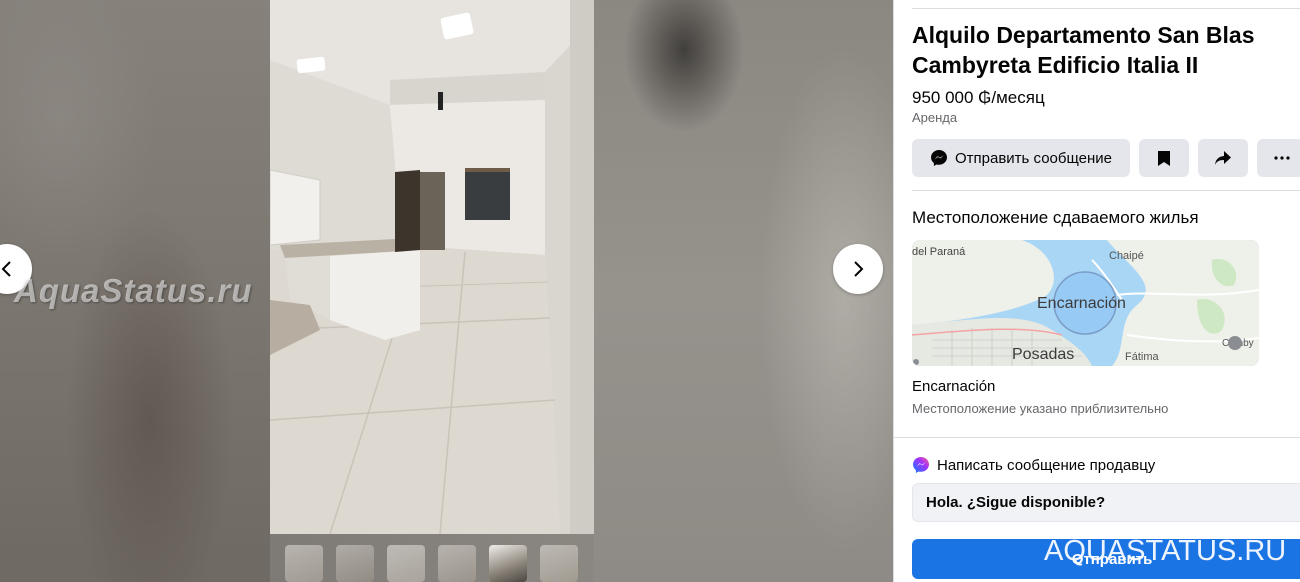  What do you see at coordinates (1043, 354) in the screenshot?
I see `map-label: Posadas` at bounding box center [1043, 354].